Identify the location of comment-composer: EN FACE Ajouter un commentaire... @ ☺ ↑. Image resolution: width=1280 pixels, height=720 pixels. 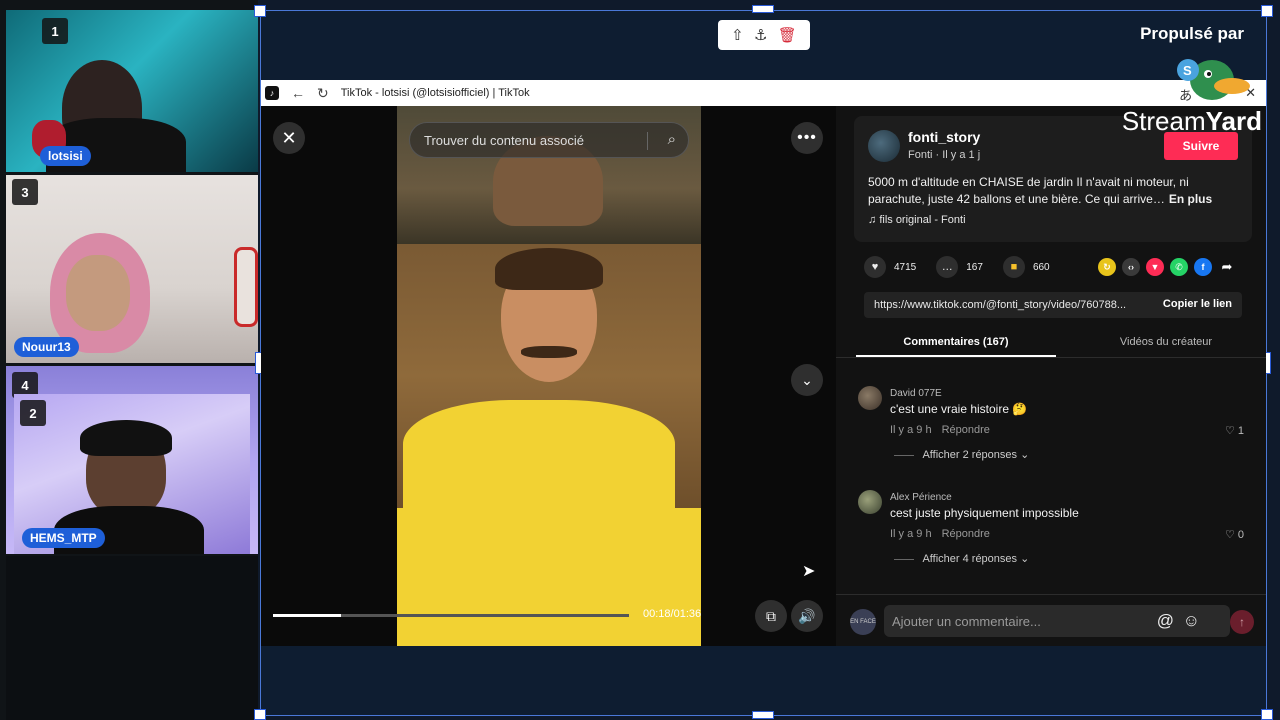
(1051, 620).